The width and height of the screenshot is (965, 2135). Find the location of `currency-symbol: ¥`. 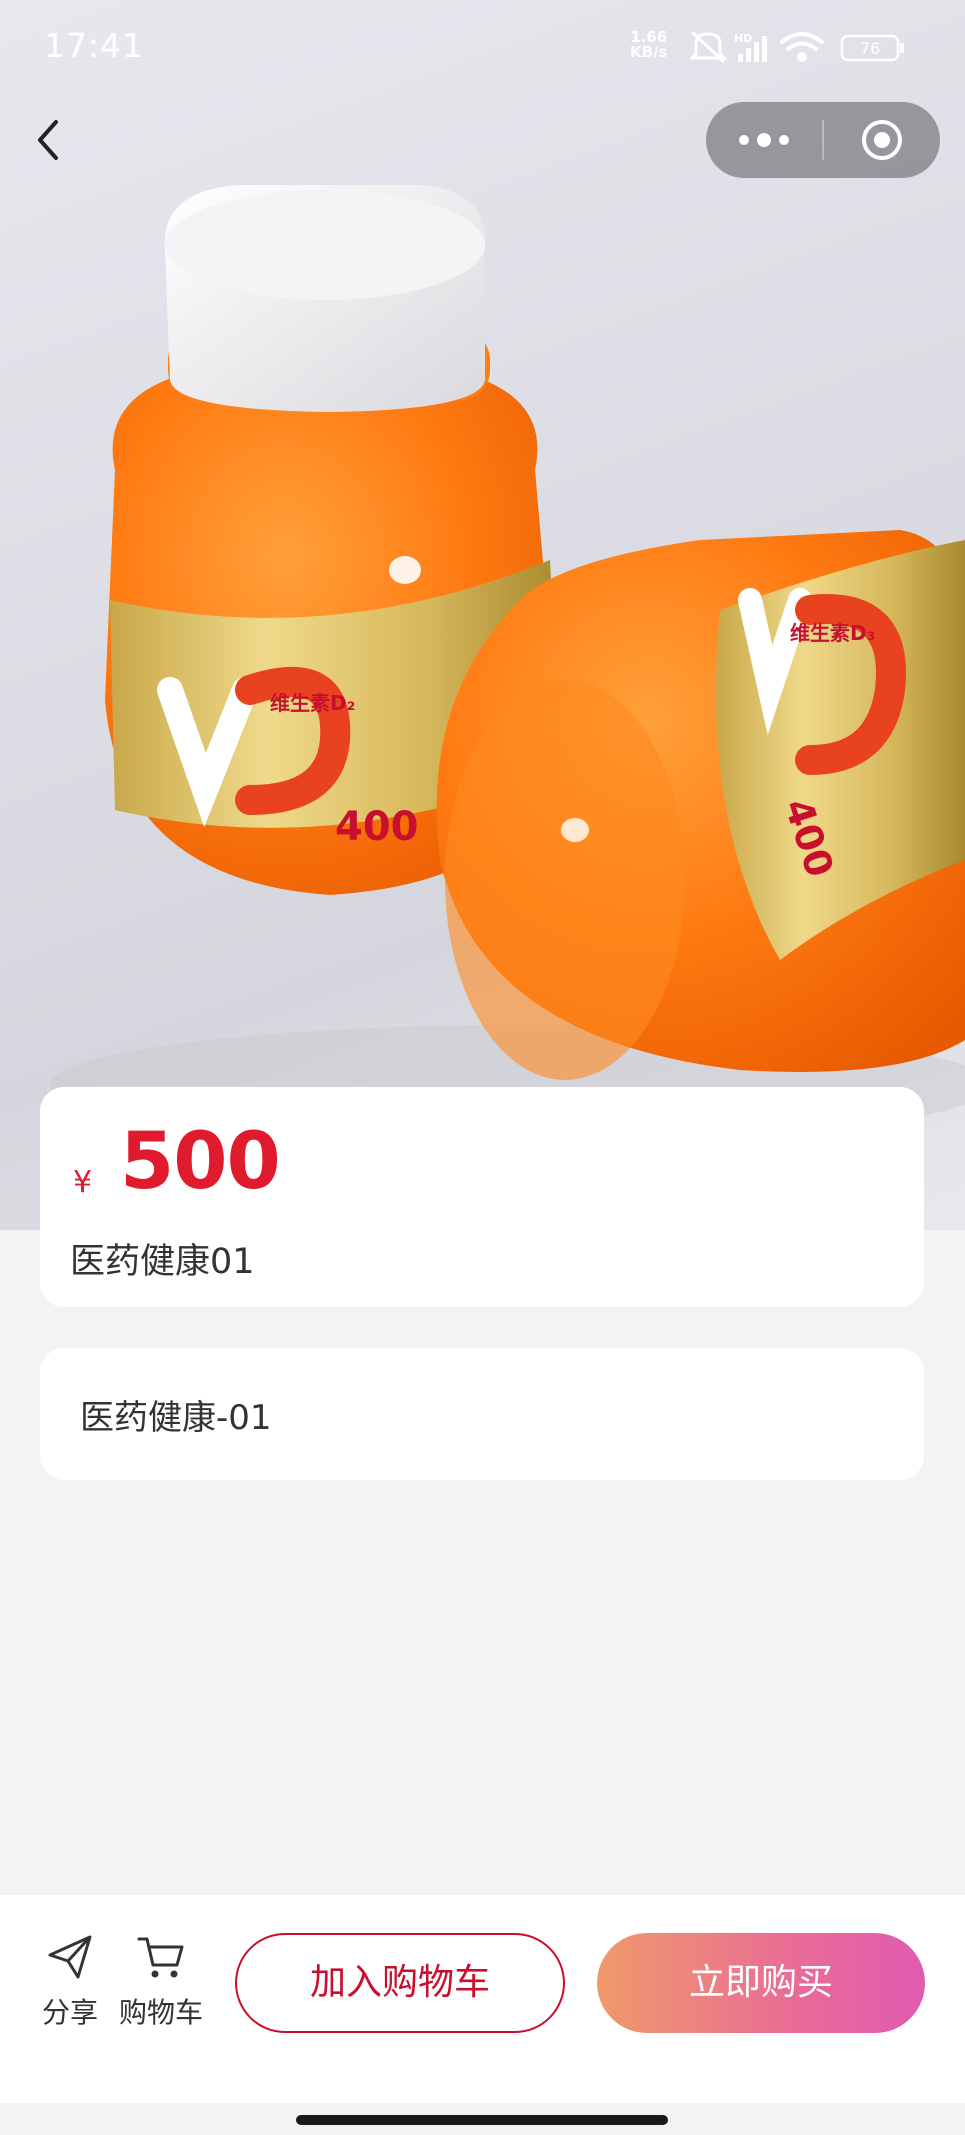

currency-symbol: ¥ is located at coordinates (83, 1182).